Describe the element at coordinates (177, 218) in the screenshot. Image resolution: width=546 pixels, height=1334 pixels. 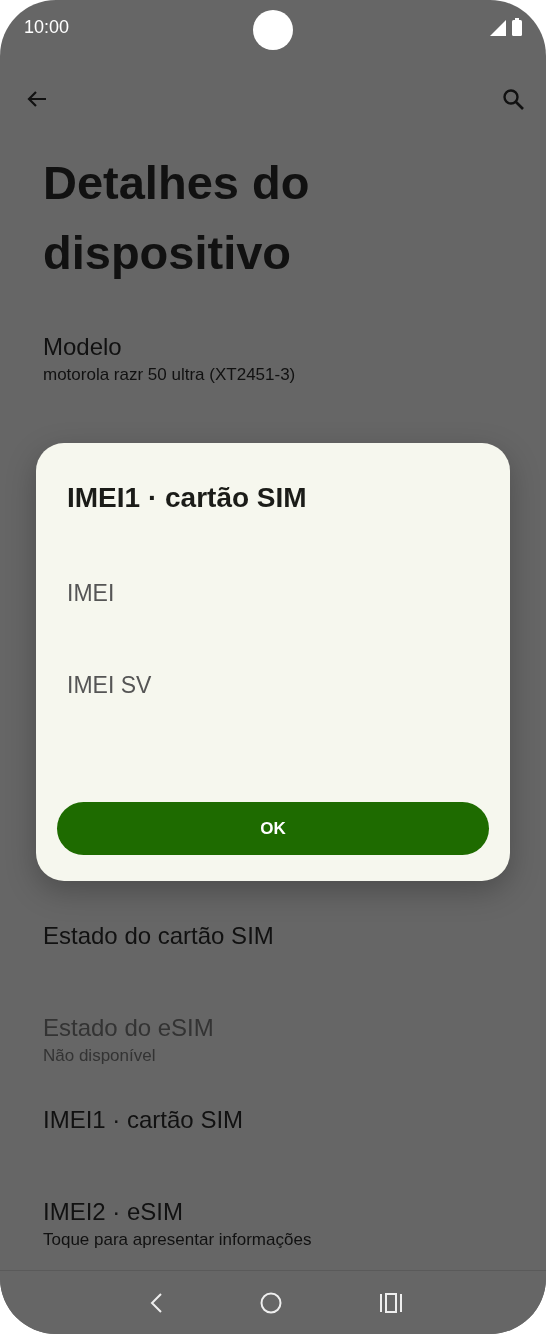
I see `page-title: Detalhes do dispositivo` at that location.